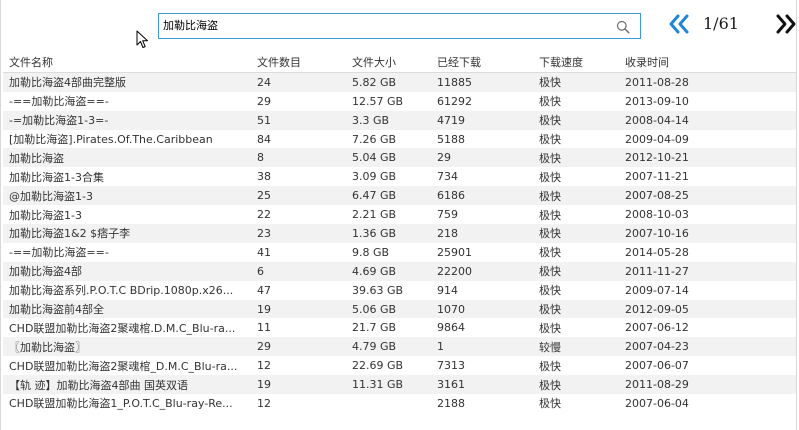  What do you see at coordinates (657, 328) in the screenshot?
I see `cell-date: 2007-06-12` at bounding box center [657, 328].